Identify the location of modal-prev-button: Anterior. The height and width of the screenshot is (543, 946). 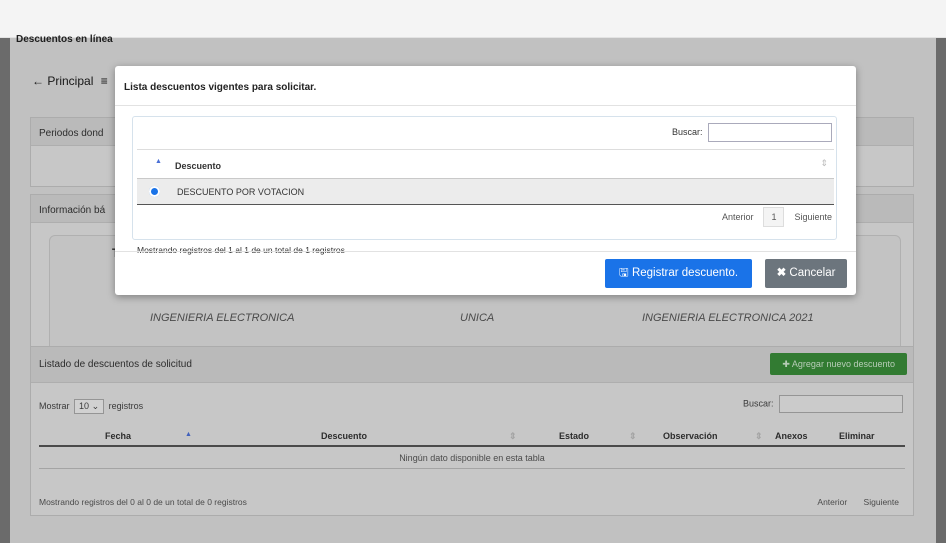
(738, 217).